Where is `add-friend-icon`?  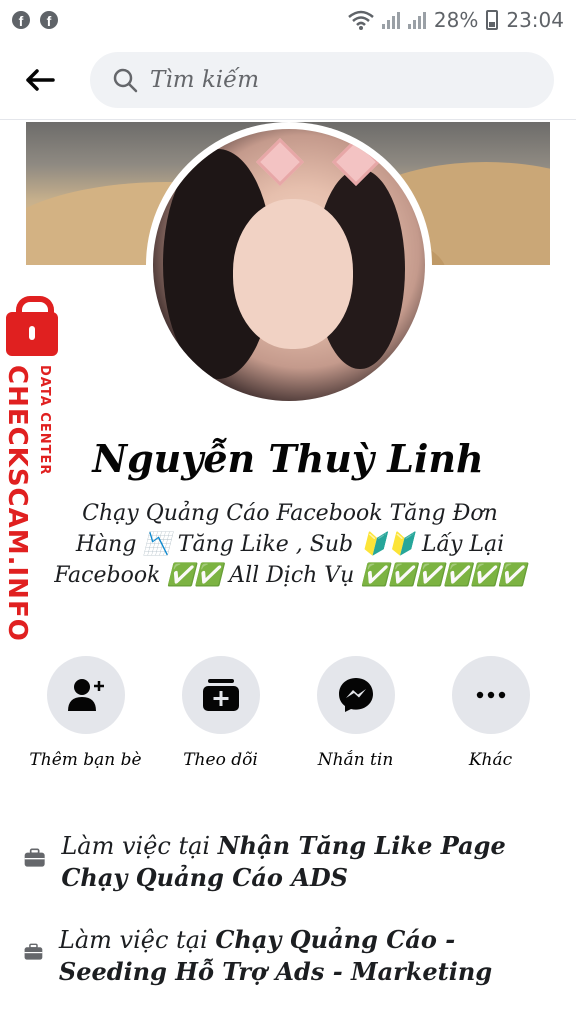 add-friend-icon is located at coordinates (85, 695).